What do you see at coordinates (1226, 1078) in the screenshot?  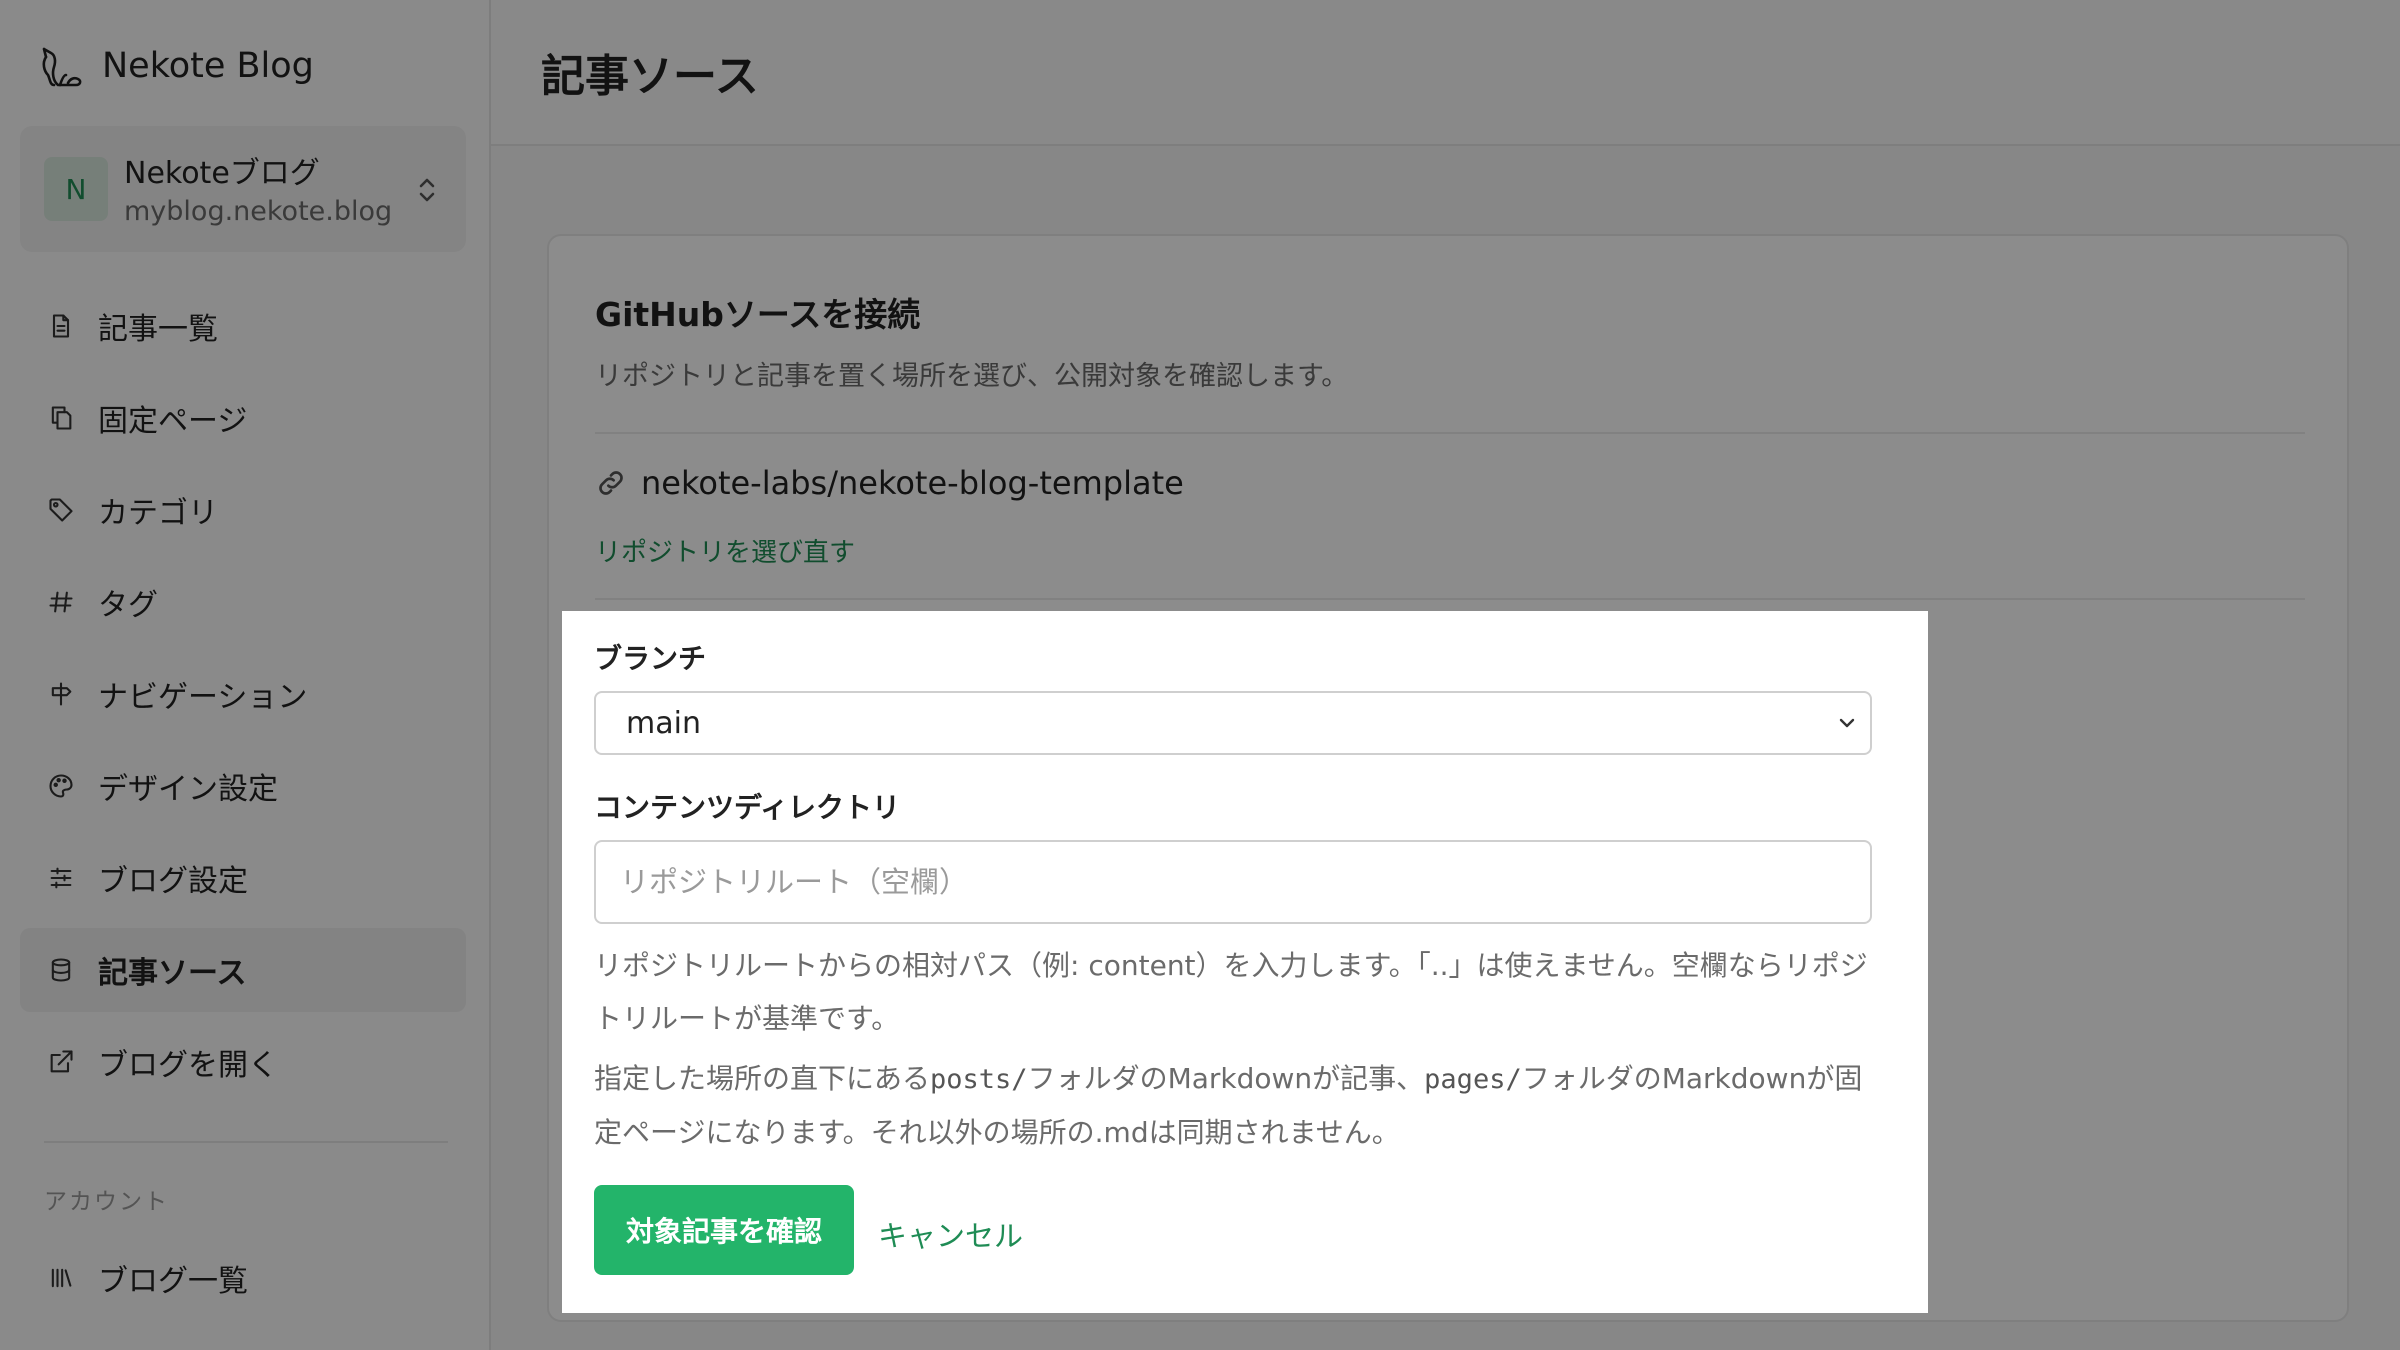 I see `sync-help-part: フォルダのMarkdownが記事、` at bounding box center [1226, 1078].